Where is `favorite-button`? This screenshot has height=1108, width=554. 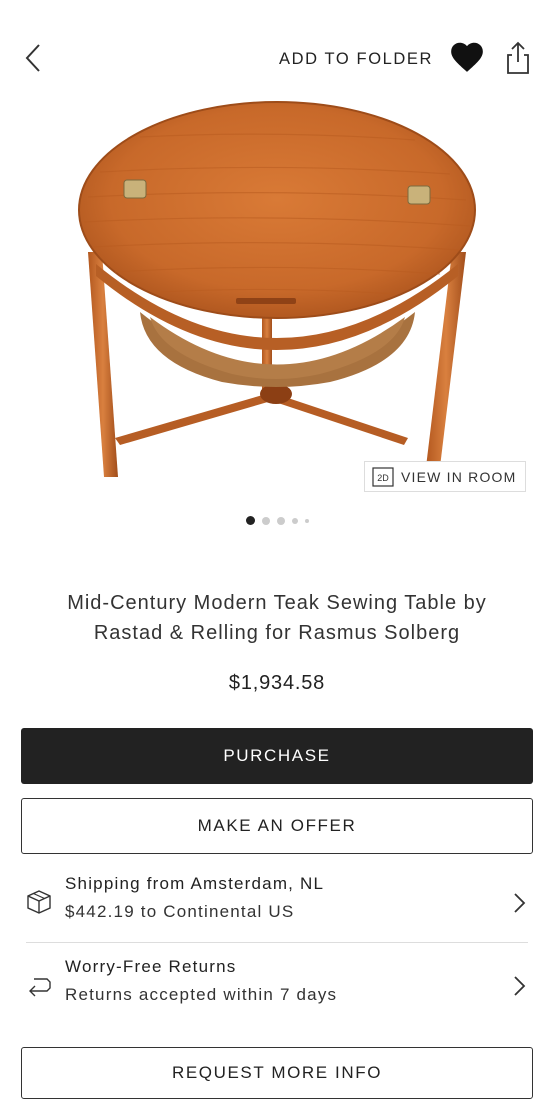 favorite-button is located at coordinates (467, 57).